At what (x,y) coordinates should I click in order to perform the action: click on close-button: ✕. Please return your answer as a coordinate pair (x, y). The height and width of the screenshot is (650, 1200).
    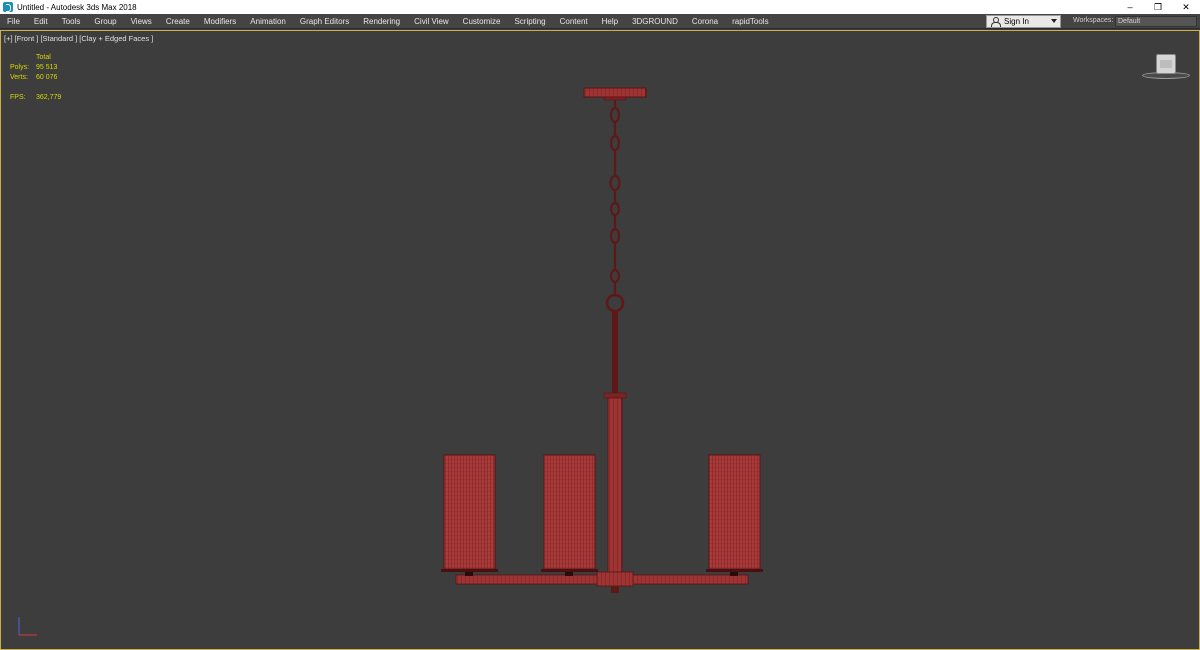
    Looking at the image, I should click on (1186, 7).